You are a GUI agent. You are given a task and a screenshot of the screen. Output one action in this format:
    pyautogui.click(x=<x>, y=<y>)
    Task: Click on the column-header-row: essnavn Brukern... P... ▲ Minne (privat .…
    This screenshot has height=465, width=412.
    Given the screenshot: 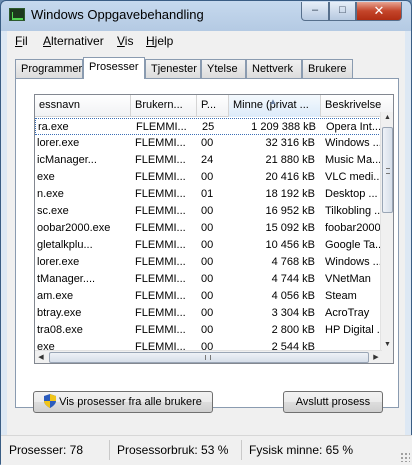 What is the action you would take?
    pyautogui.click(x=214, y=106)
    